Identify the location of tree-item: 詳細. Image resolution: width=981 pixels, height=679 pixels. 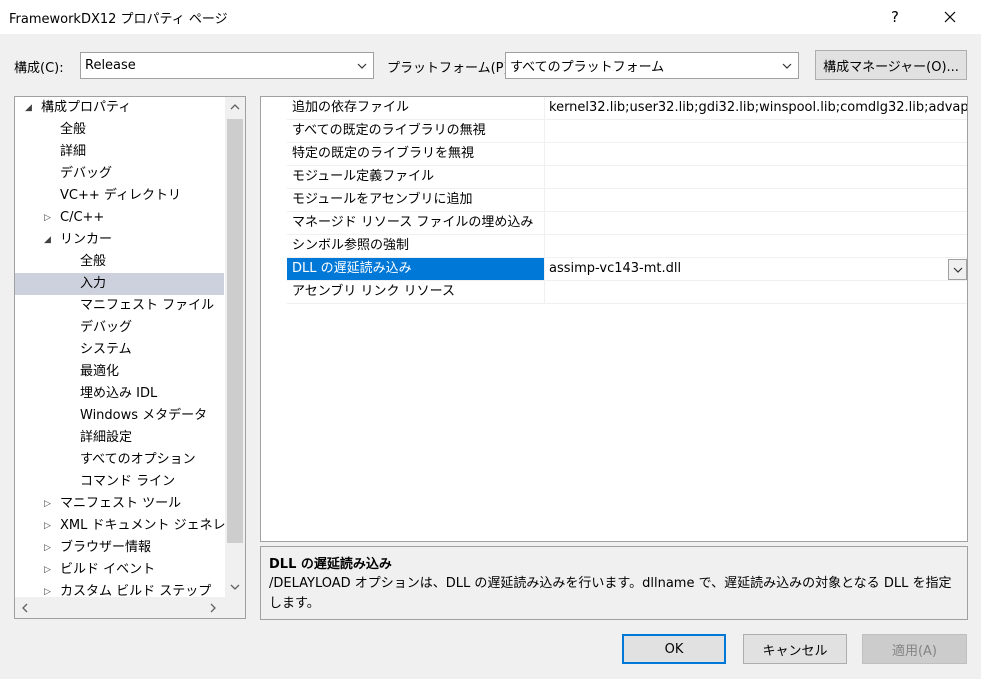
(119, 152).